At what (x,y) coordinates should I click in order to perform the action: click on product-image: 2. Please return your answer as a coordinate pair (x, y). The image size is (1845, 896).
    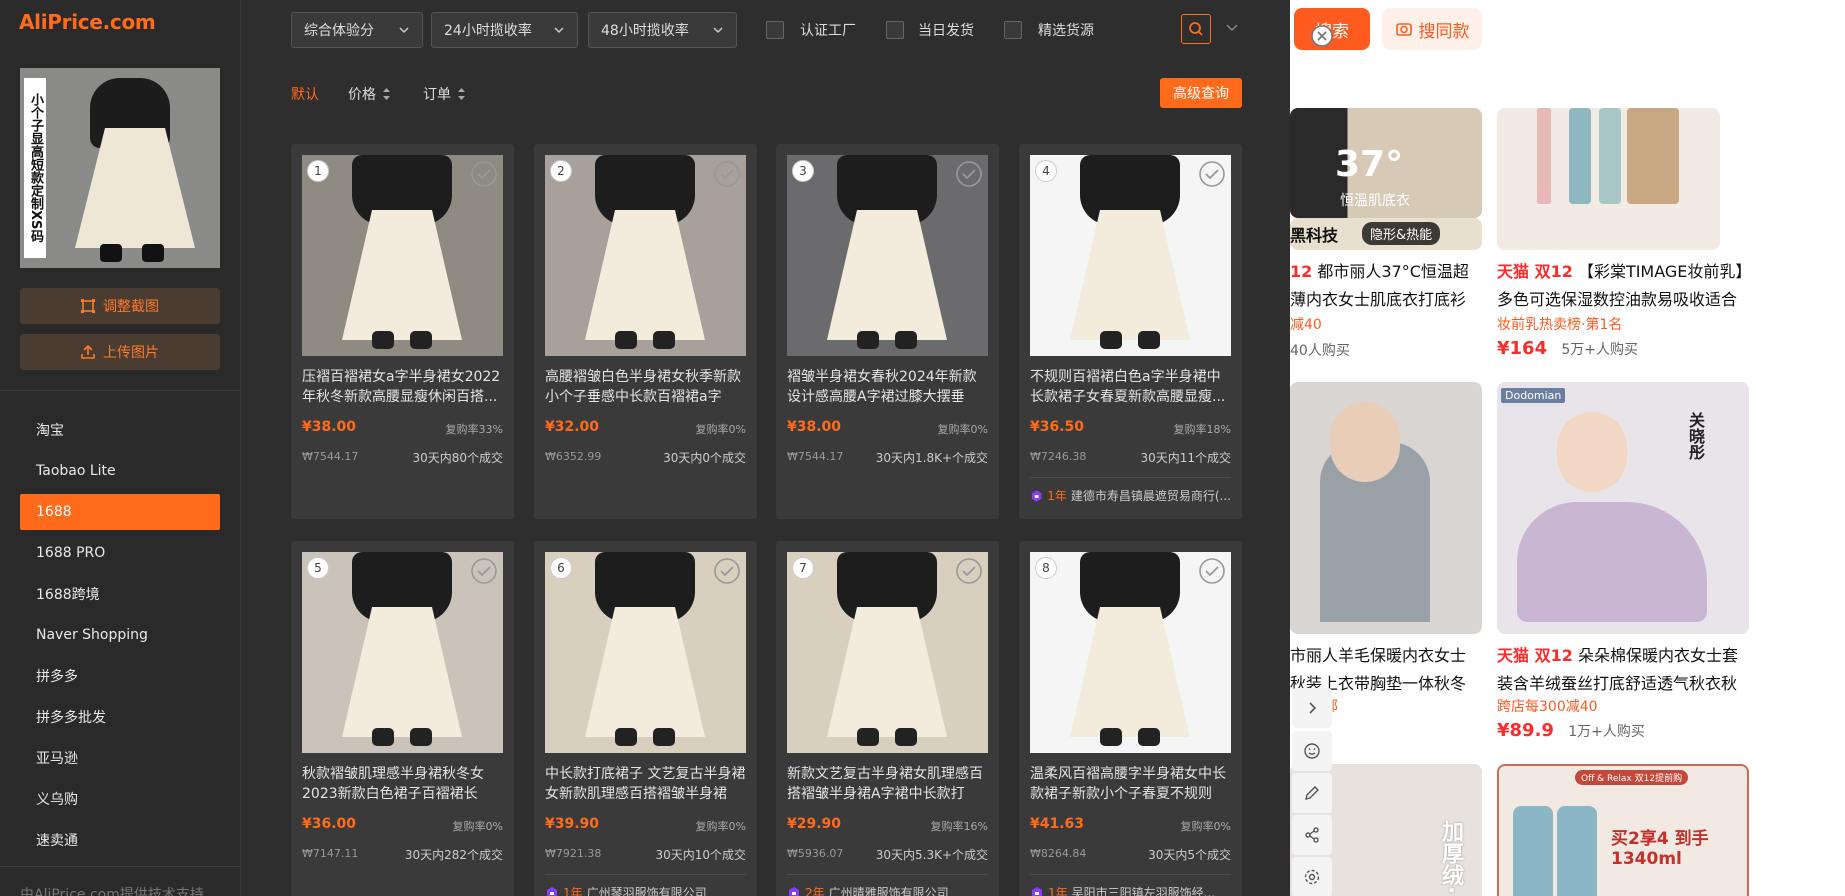
    Looking at the image, I should click on (645, 255).